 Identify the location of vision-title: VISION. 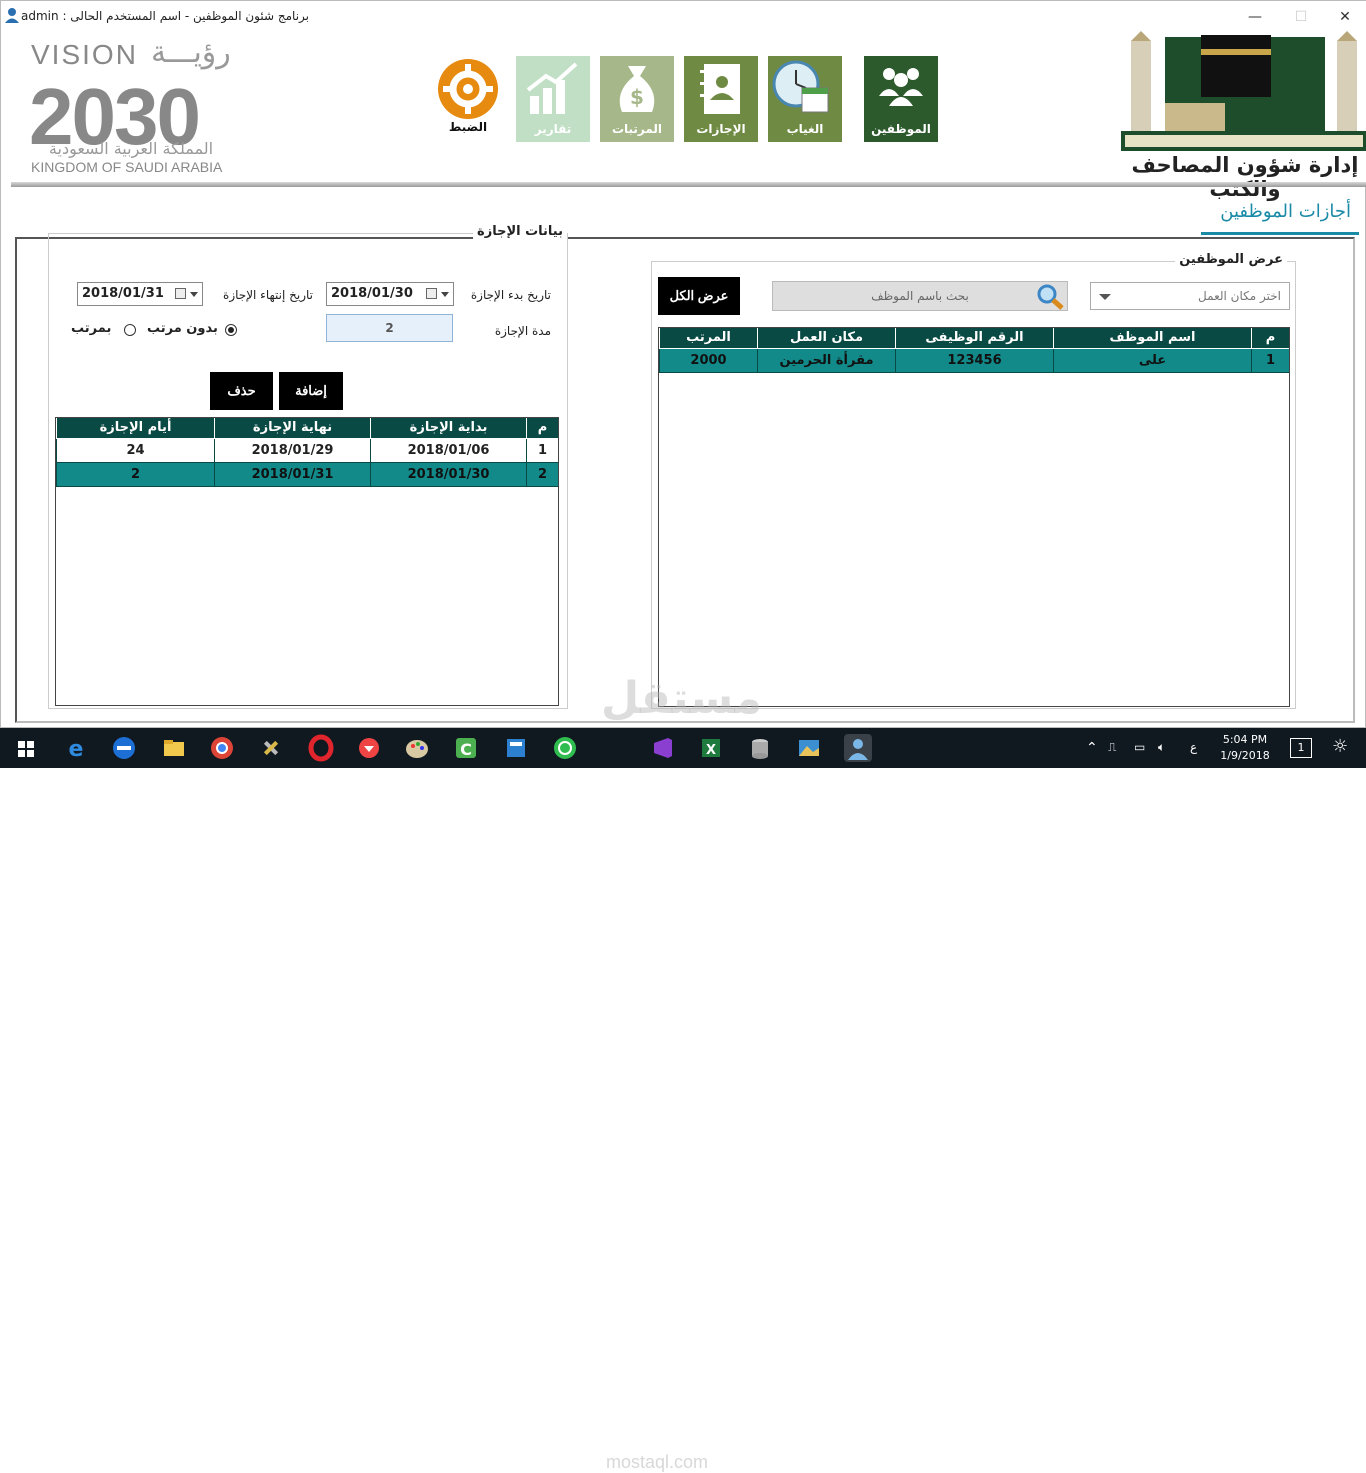
(84, 54).